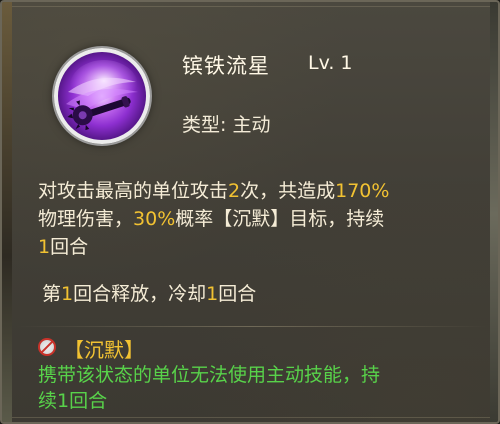  What do you see at coordinates (154, 219) in the screenshot?
I see `desc-silence-chance: 30%` at bounding box center [154, 219].